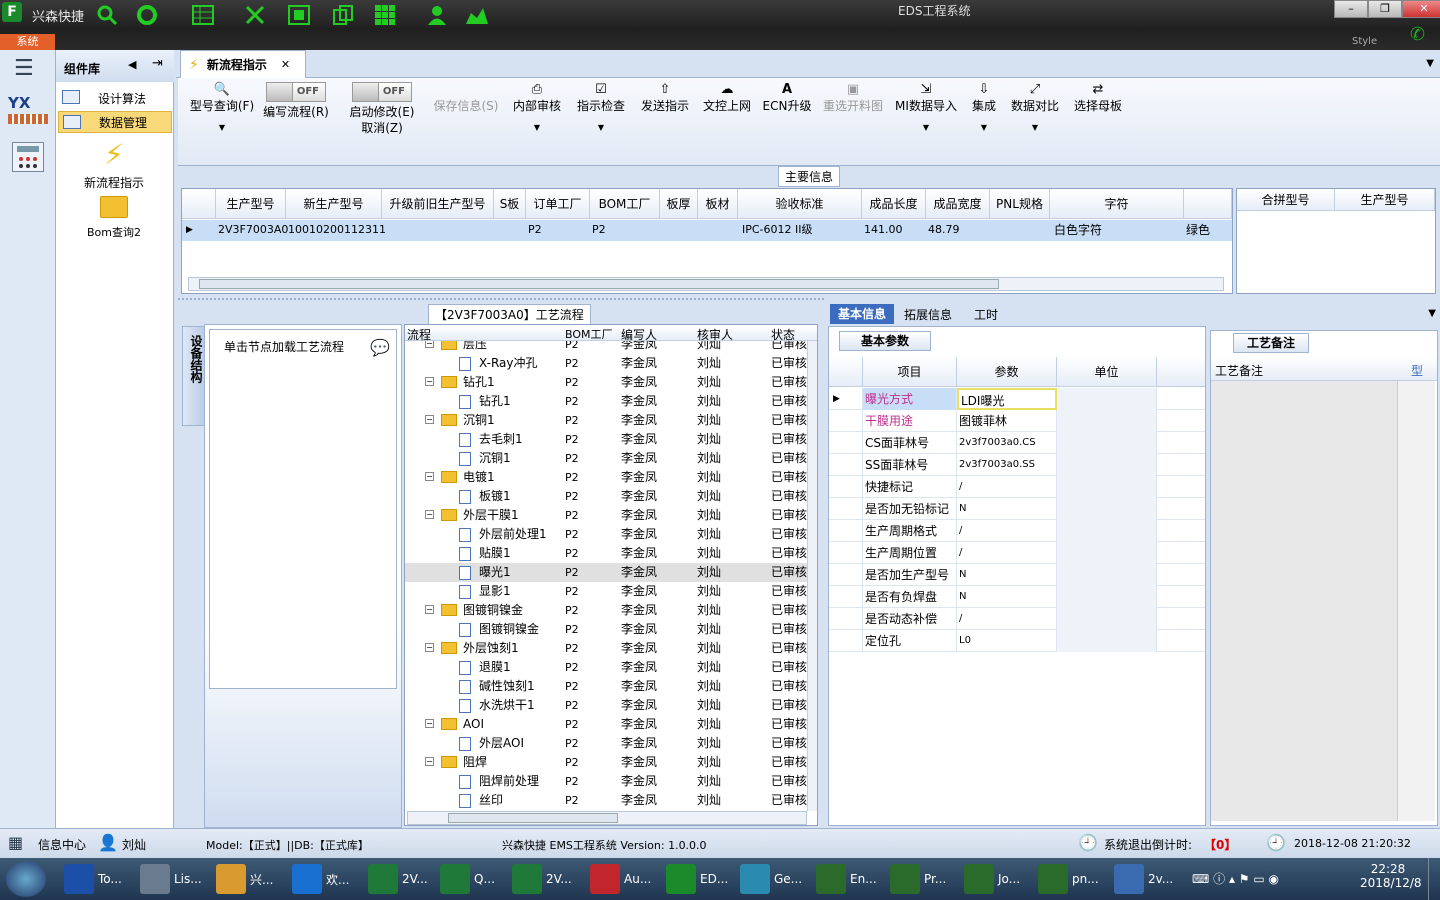  What do you see at coordinates (1020, 204) in the screenshot?
I see `col-header: PNL规格` at bounding box center [1020, 204].